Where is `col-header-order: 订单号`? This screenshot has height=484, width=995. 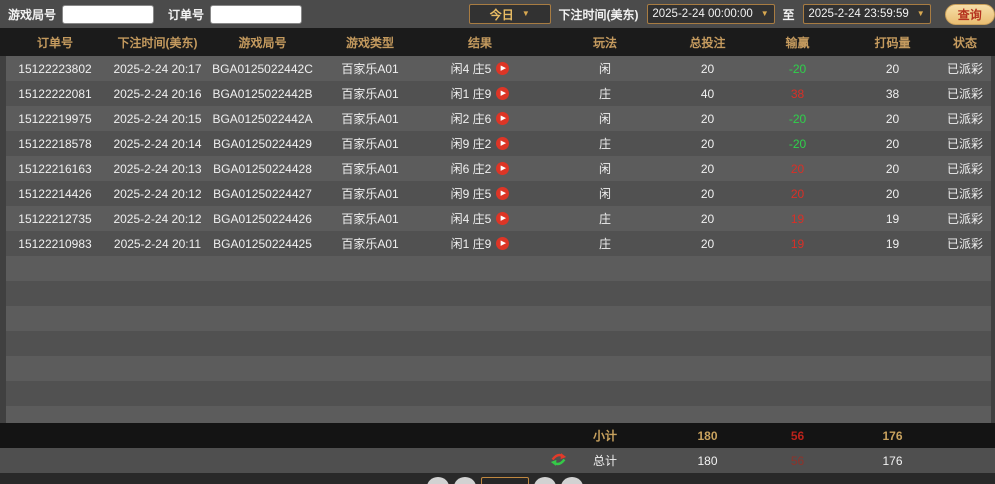
col-header-order: 订单号 is located at coordinates (54, 42).